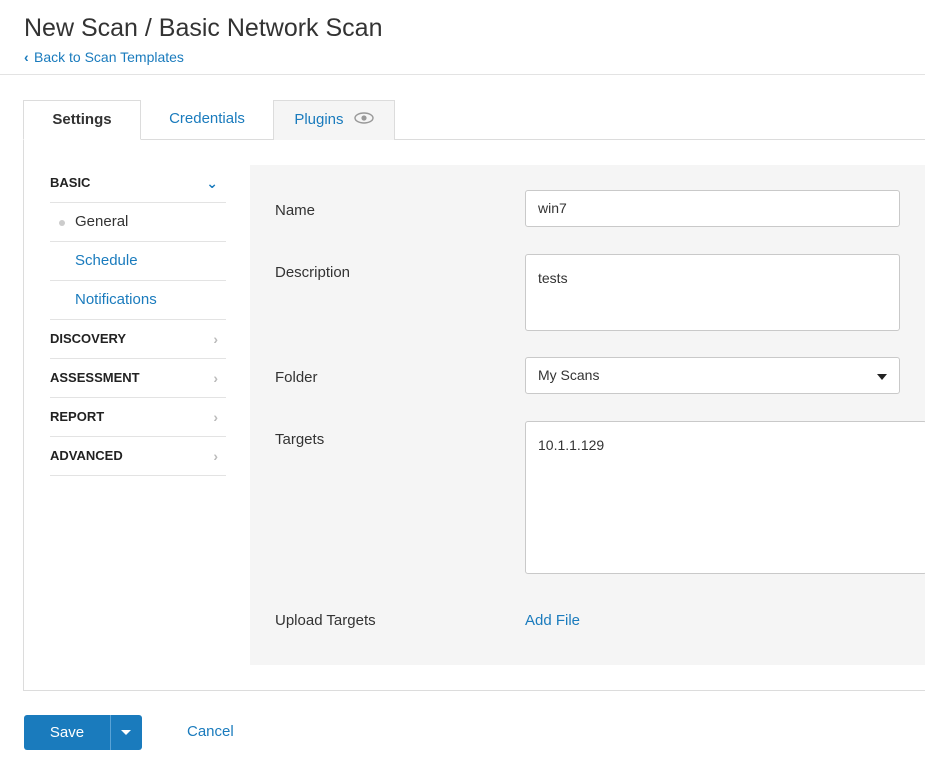 This screenshot has width=925, height=765. I want to click on back-link-label: Back to Scan Templates, so click(109, 57).